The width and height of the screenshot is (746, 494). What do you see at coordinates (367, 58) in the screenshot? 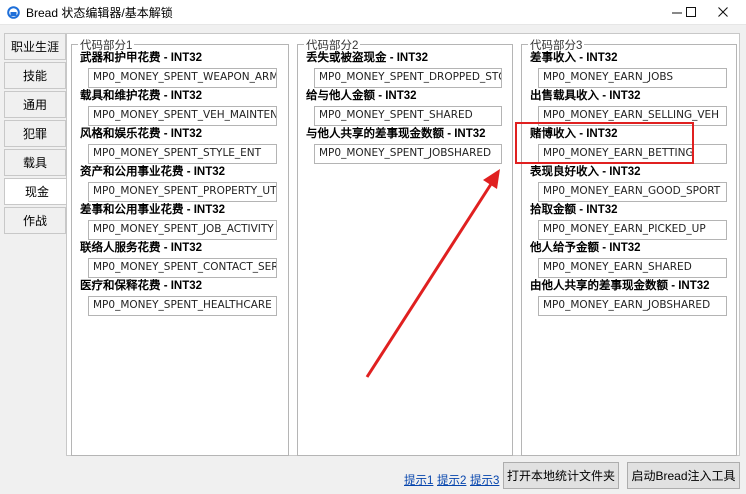
I see `field-label: 丢失或被盗现金 - INT32` at bounding box center [367, 58].